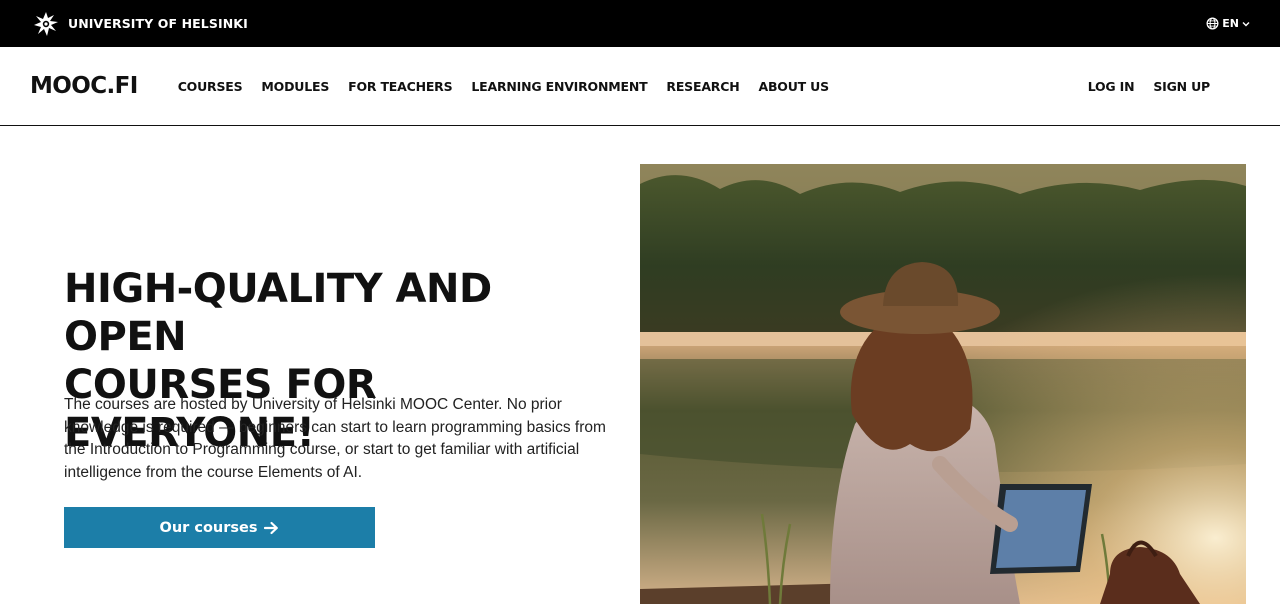  Describe the element at coordinates (295, 86) in the screenshot. I see `nav-modules: MODULES` at that location.